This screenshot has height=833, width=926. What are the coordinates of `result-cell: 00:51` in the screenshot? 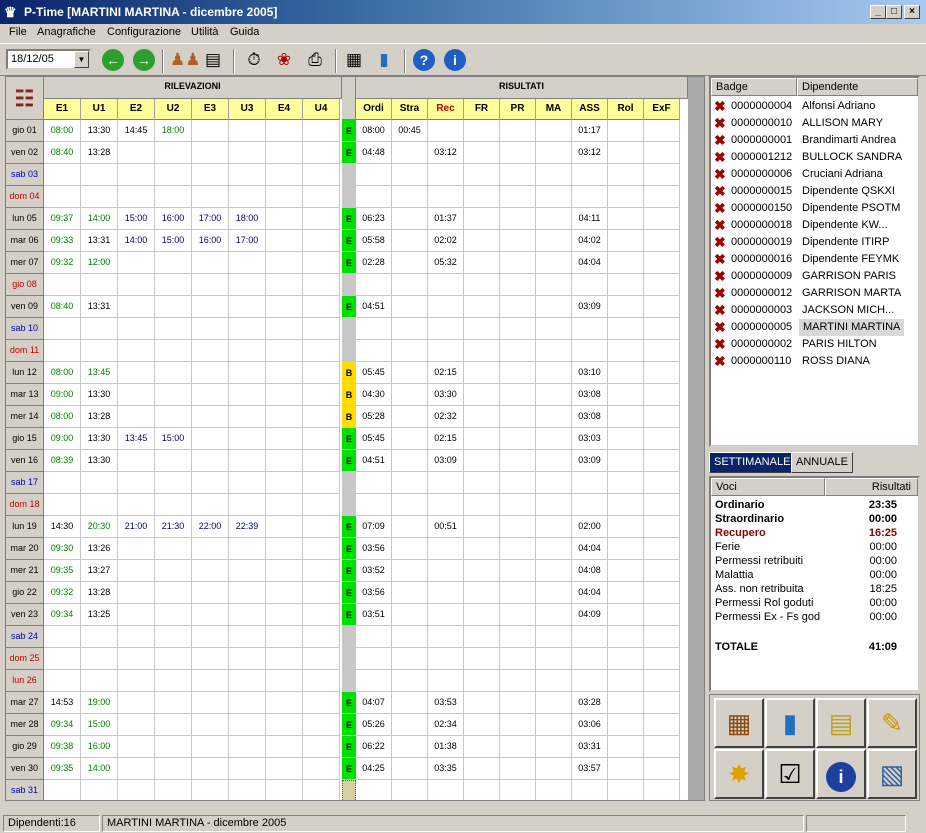 It's located at (446, 527).